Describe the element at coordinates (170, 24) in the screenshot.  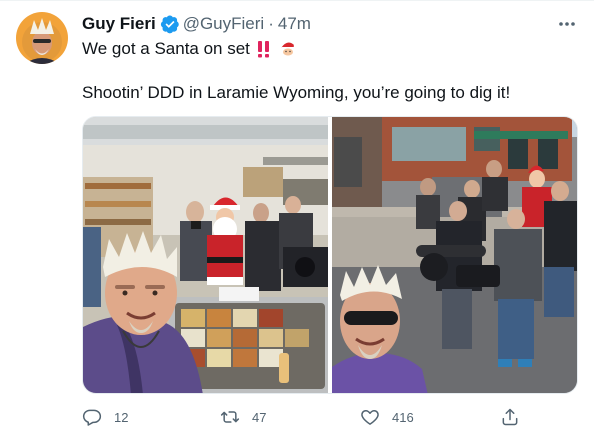
I see `verified-badge-icon` at that location.